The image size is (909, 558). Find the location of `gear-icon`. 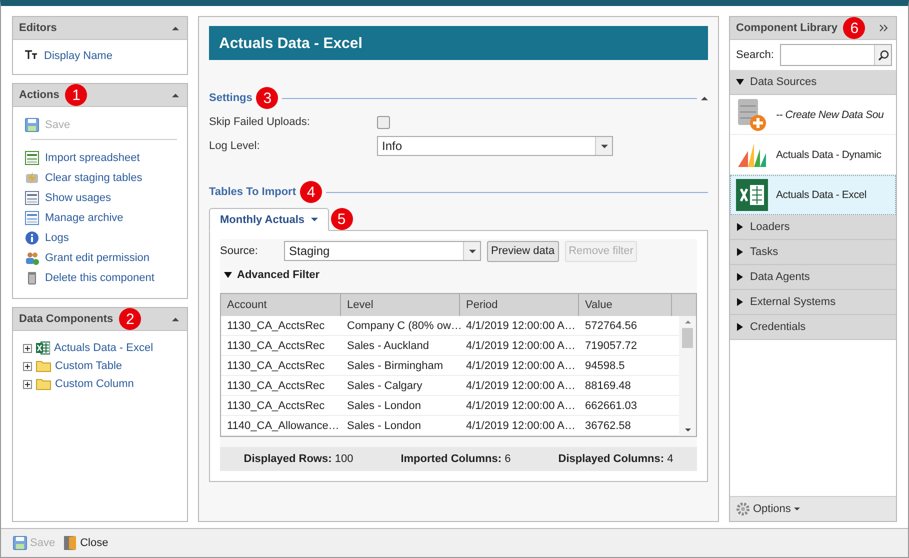

gear-icon is located at coordinates (743, 509).